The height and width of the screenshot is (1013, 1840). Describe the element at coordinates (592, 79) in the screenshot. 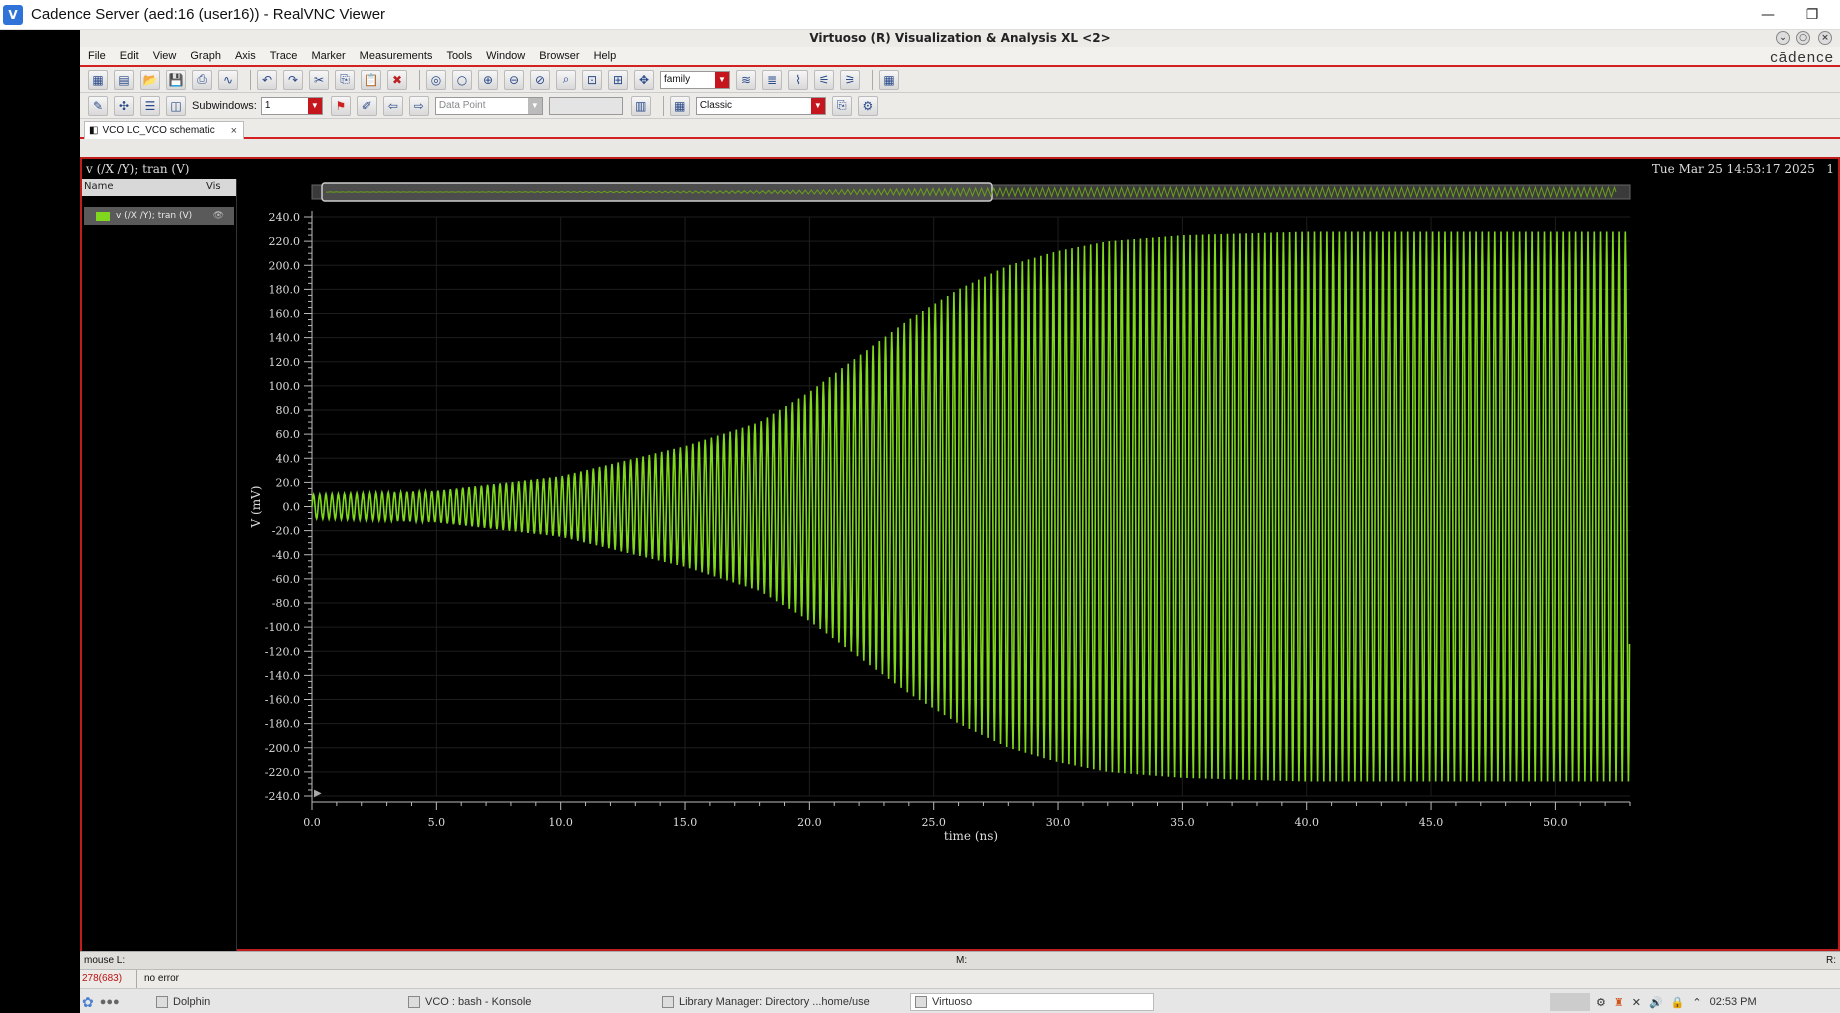

I see `zoom-box-icon: ⊡` at that location.